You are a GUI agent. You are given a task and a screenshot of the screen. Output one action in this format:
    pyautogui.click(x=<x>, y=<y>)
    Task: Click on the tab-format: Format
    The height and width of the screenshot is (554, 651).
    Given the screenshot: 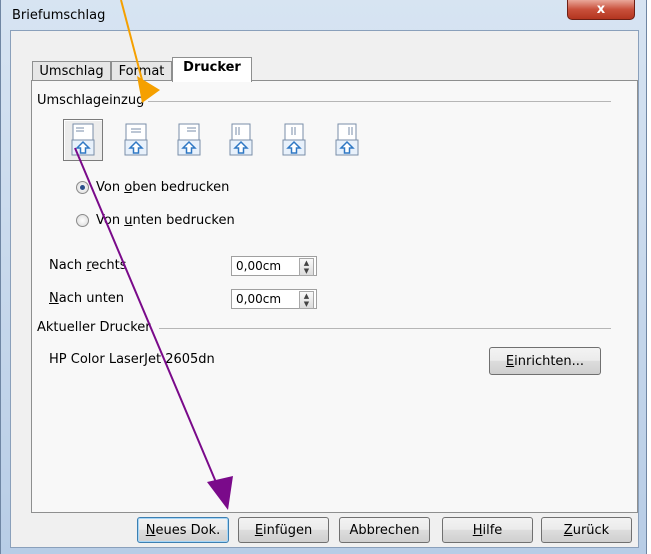 What is the action you would take?
    pyautogui.click(x=141, y=71)
    